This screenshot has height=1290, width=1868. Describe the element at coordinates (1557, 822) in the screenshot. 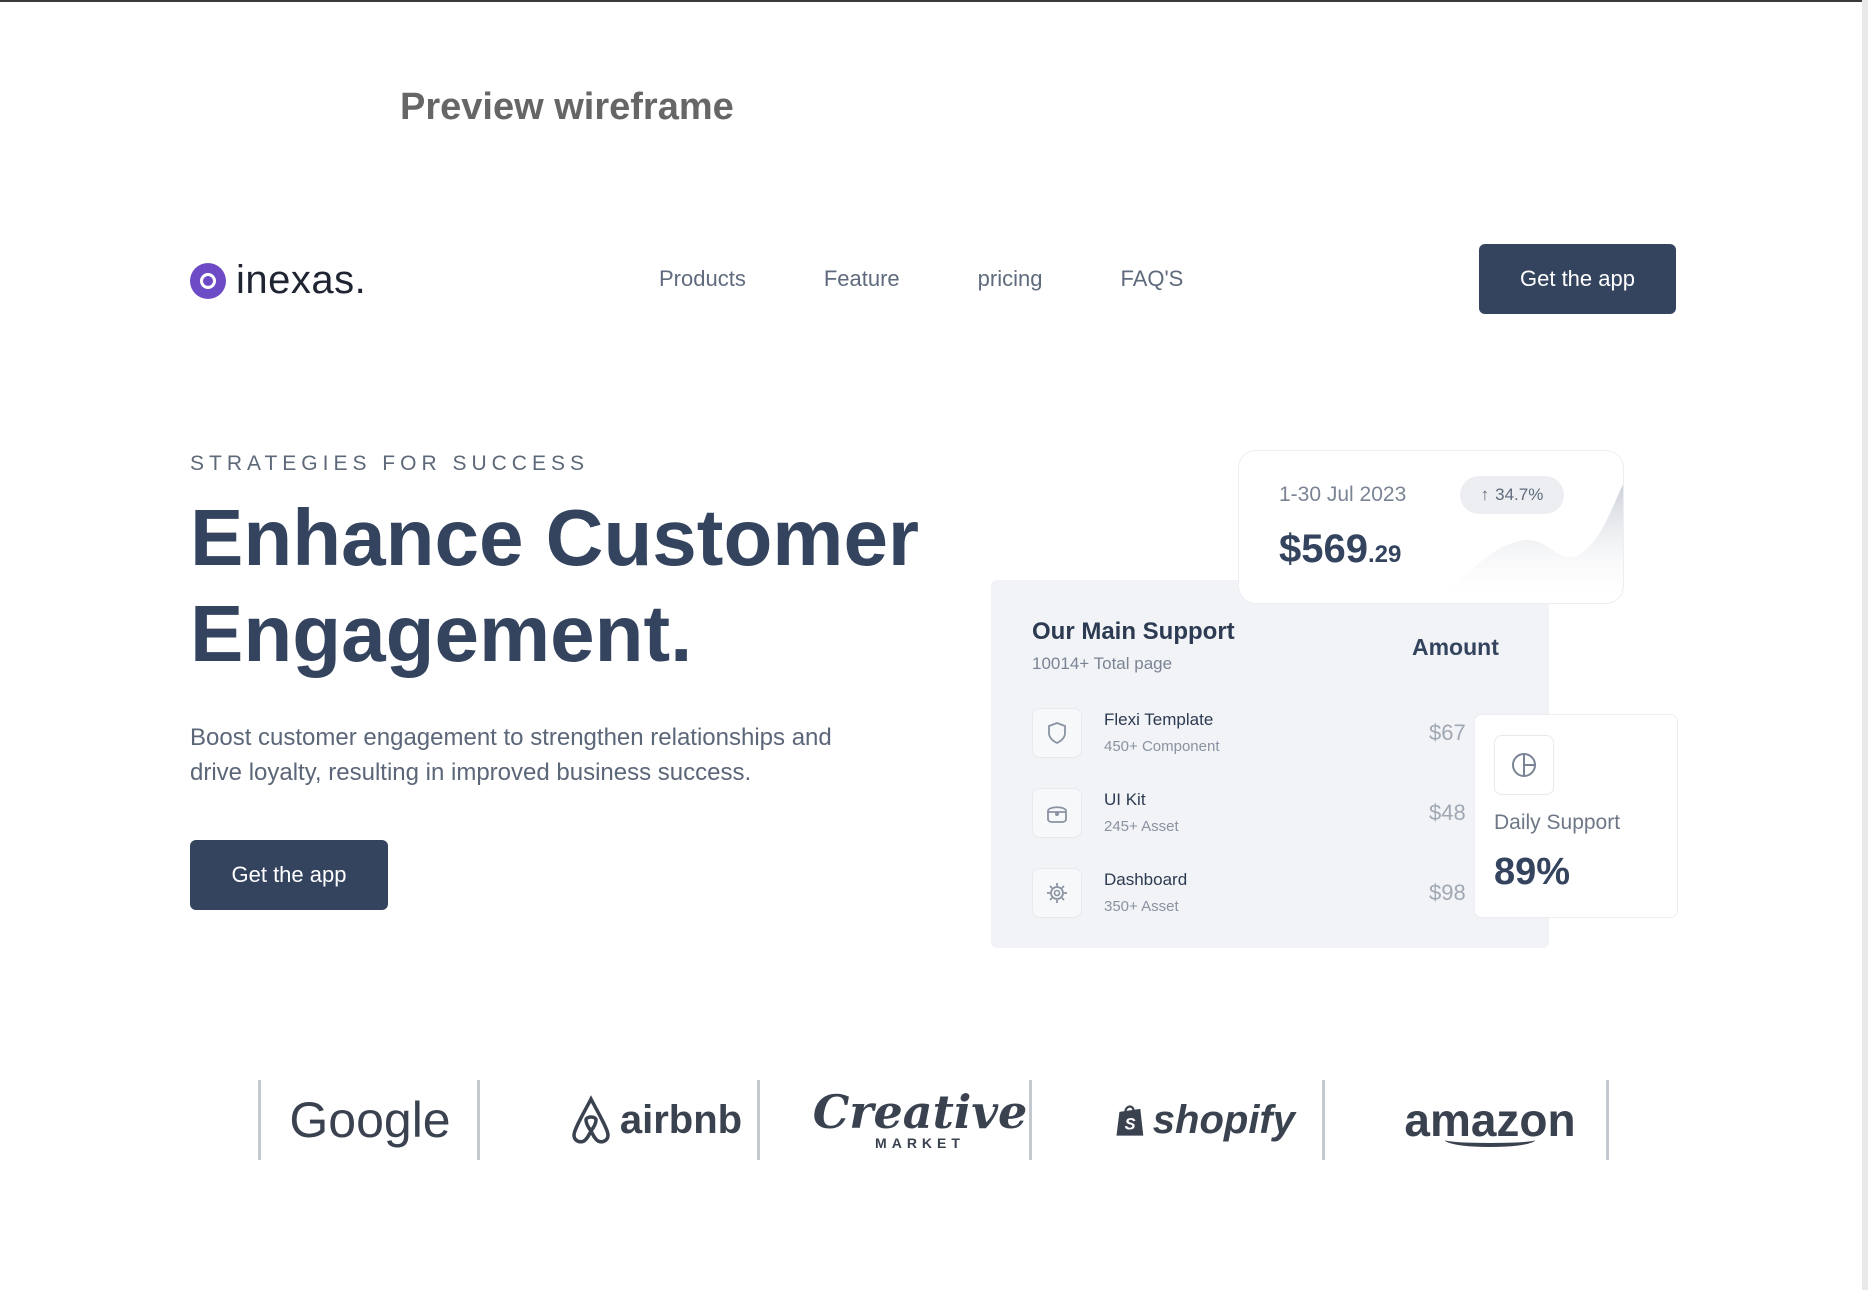

I see `daily-support-label: Daily Support` at that location.